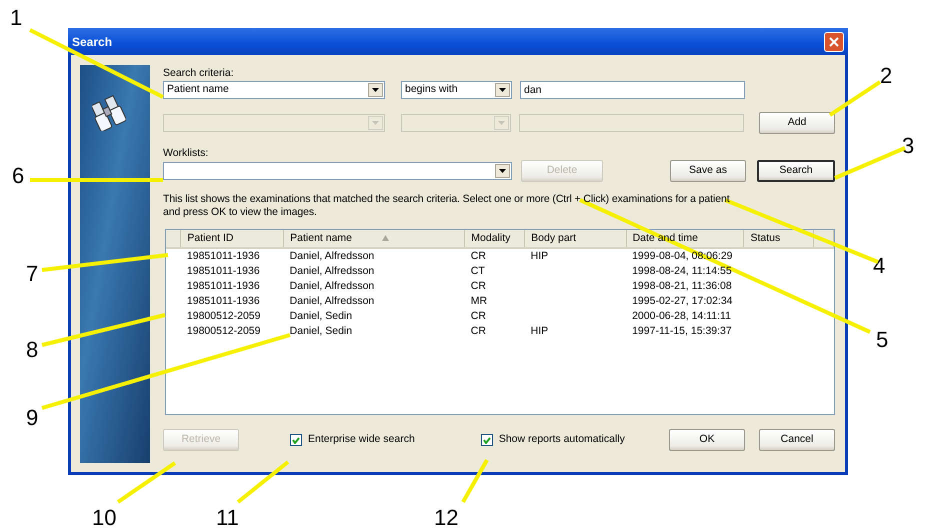  Describe the element at coordinates (682, 286) in the screenshot. I see `table-cell: 1998-08-21, 11:36:08` at that location.